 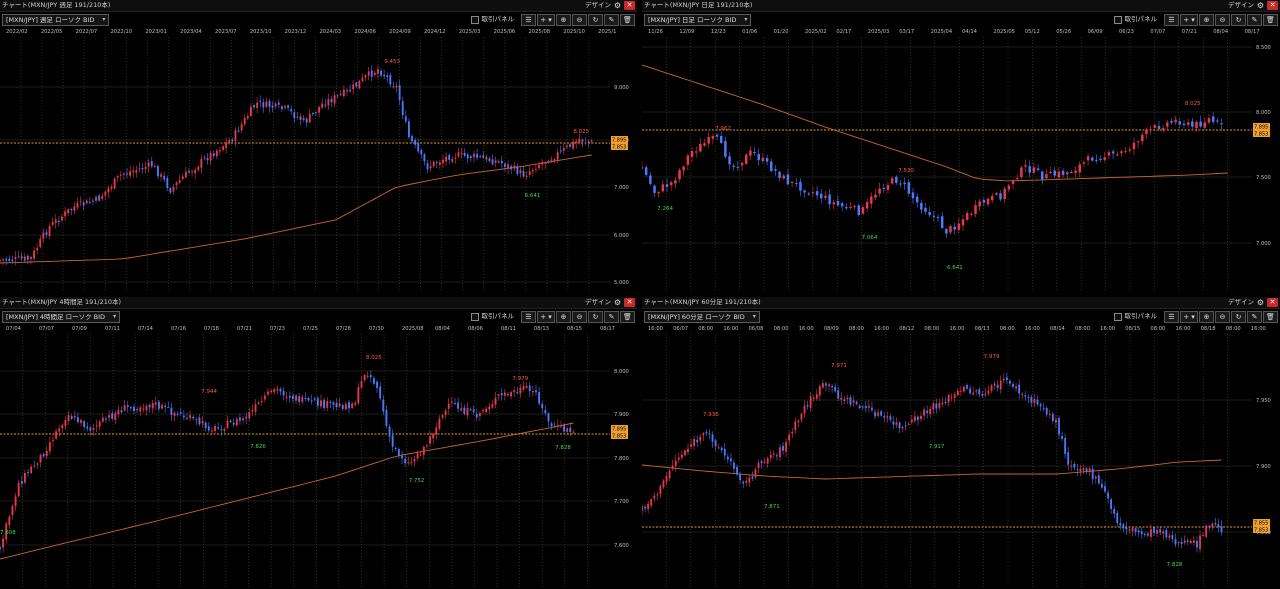 I want to click on symbol-select: [MXN/JPY] 4時間足 ローソク BID ▾, so click(x=61, y=317).